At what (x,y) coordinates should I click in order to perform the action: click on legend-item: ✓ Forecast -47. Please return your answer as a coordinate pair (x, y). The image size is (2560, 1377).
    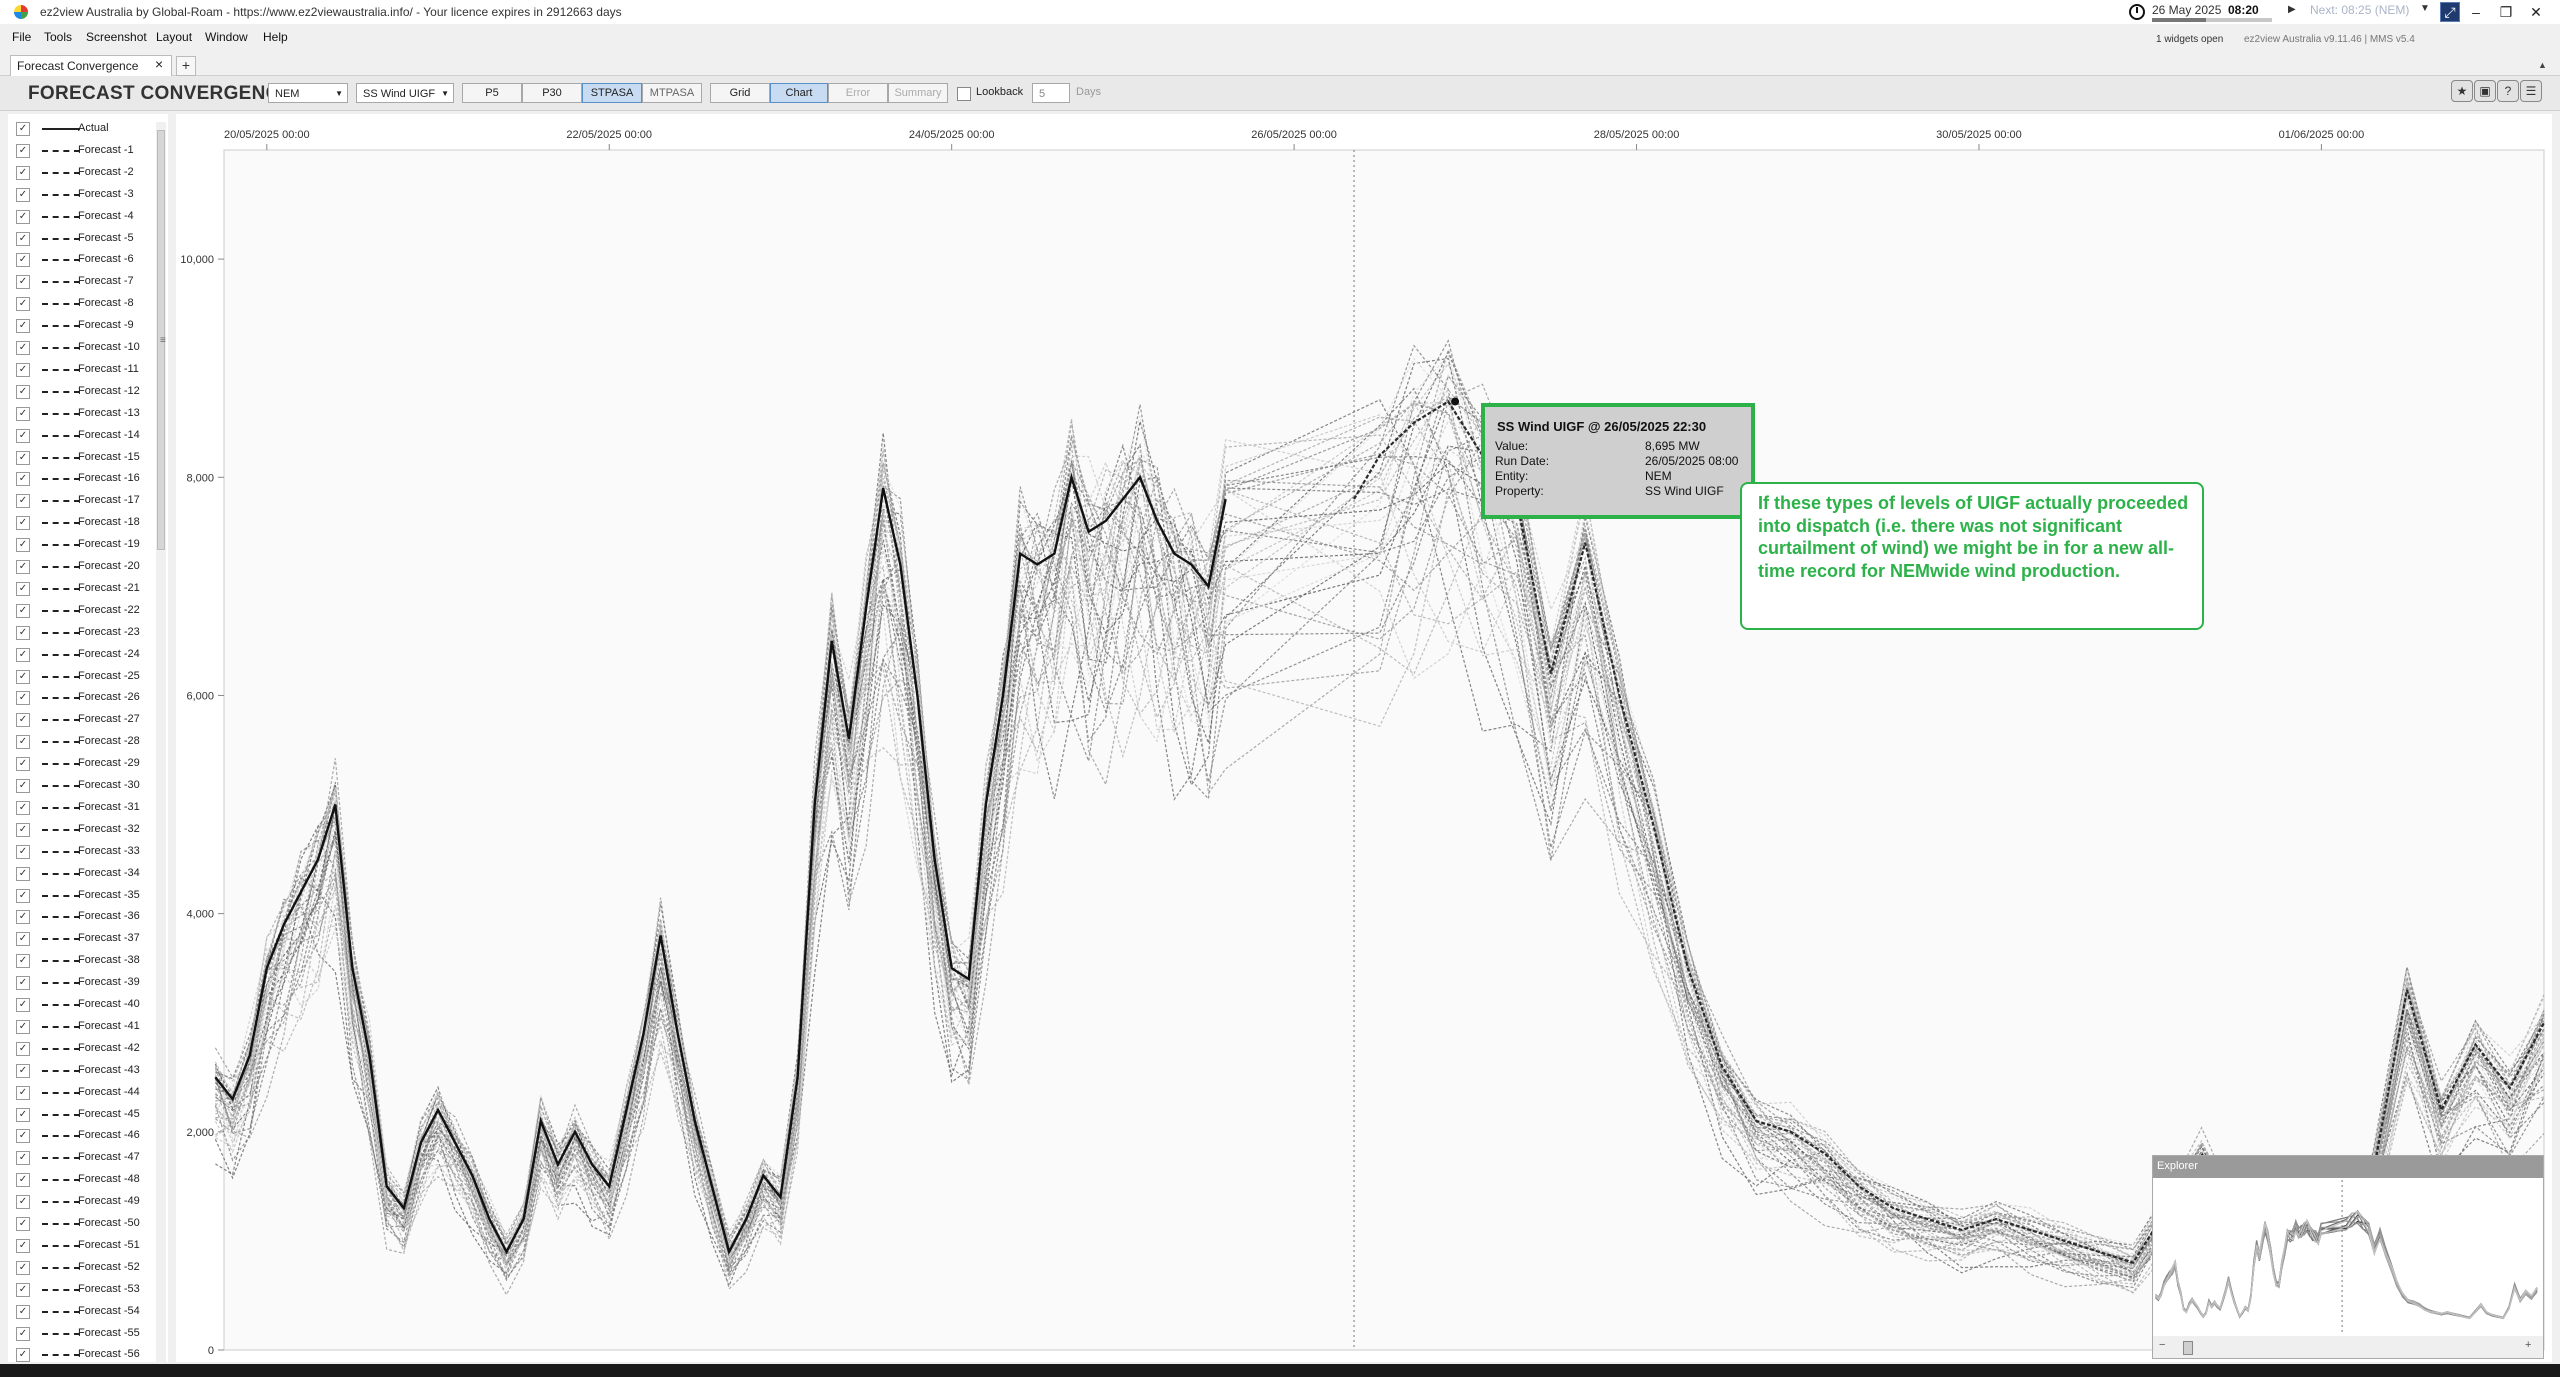
    Looking at the image, I should click on (83, 1158).